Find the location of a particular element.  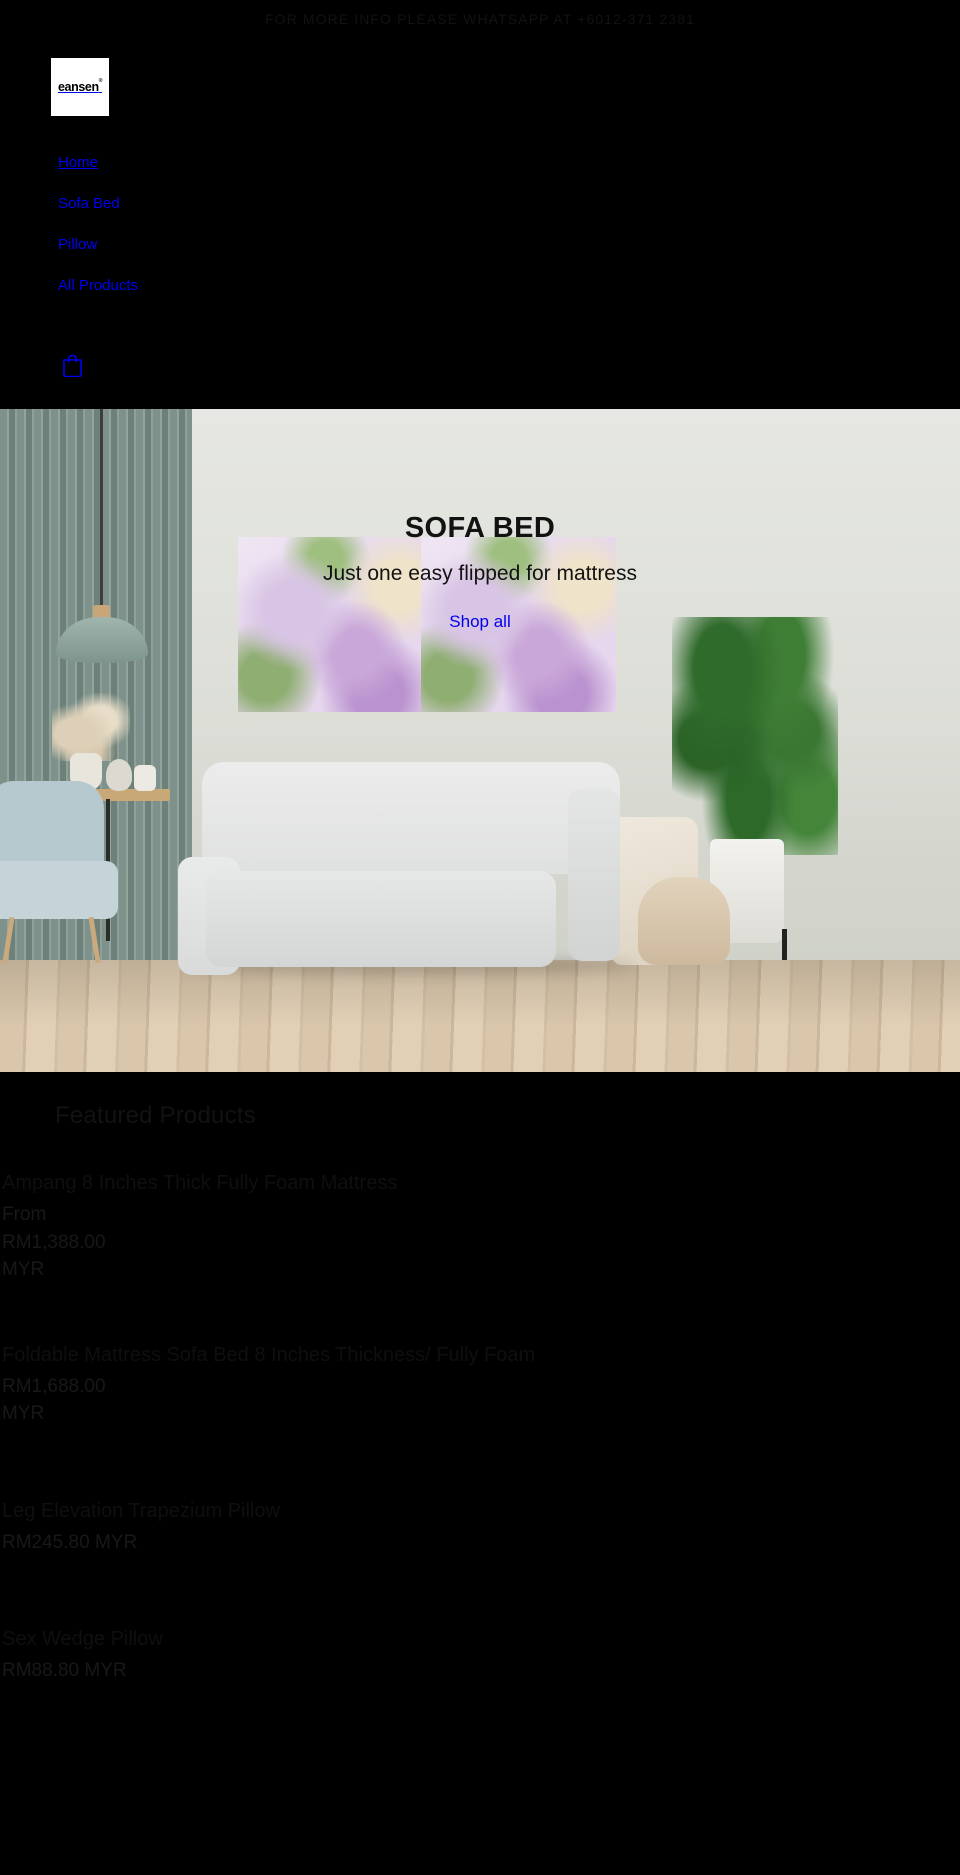

product-title: Leg Elevation Trapezium Pillow is located at coordinates (480, 1511).